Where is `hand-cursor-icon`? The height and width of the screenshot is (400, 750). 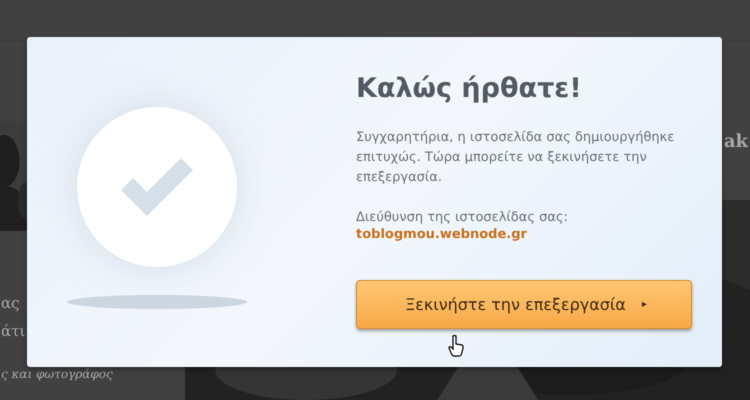
hand-cursor-icon is located at coordinates (456, 346).